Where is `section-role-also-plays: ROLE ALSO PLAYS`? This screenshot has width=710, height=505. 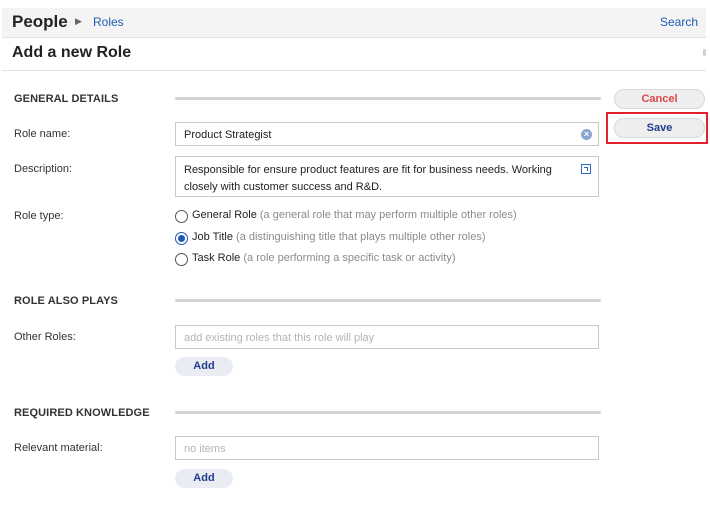
section-role-also-plays: ROLE ALSO PLAYS is located at coordinates (66, 301).